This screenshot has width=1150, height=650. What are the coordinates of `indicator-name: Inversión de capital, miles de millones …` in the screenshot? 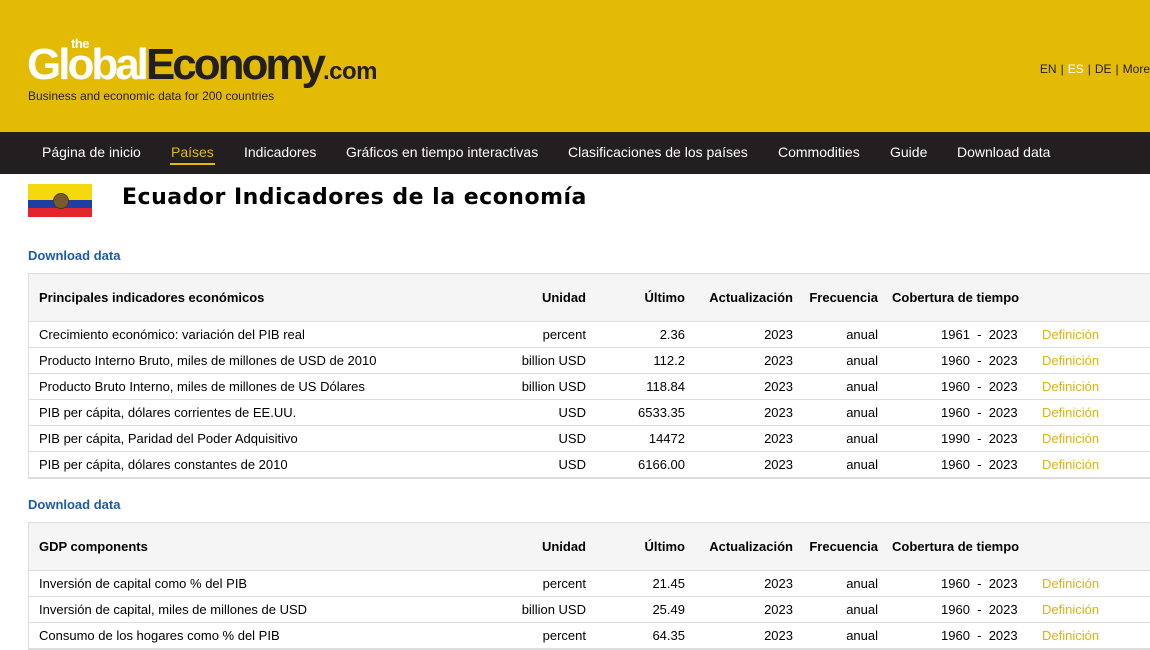 It's located at (173, 609).